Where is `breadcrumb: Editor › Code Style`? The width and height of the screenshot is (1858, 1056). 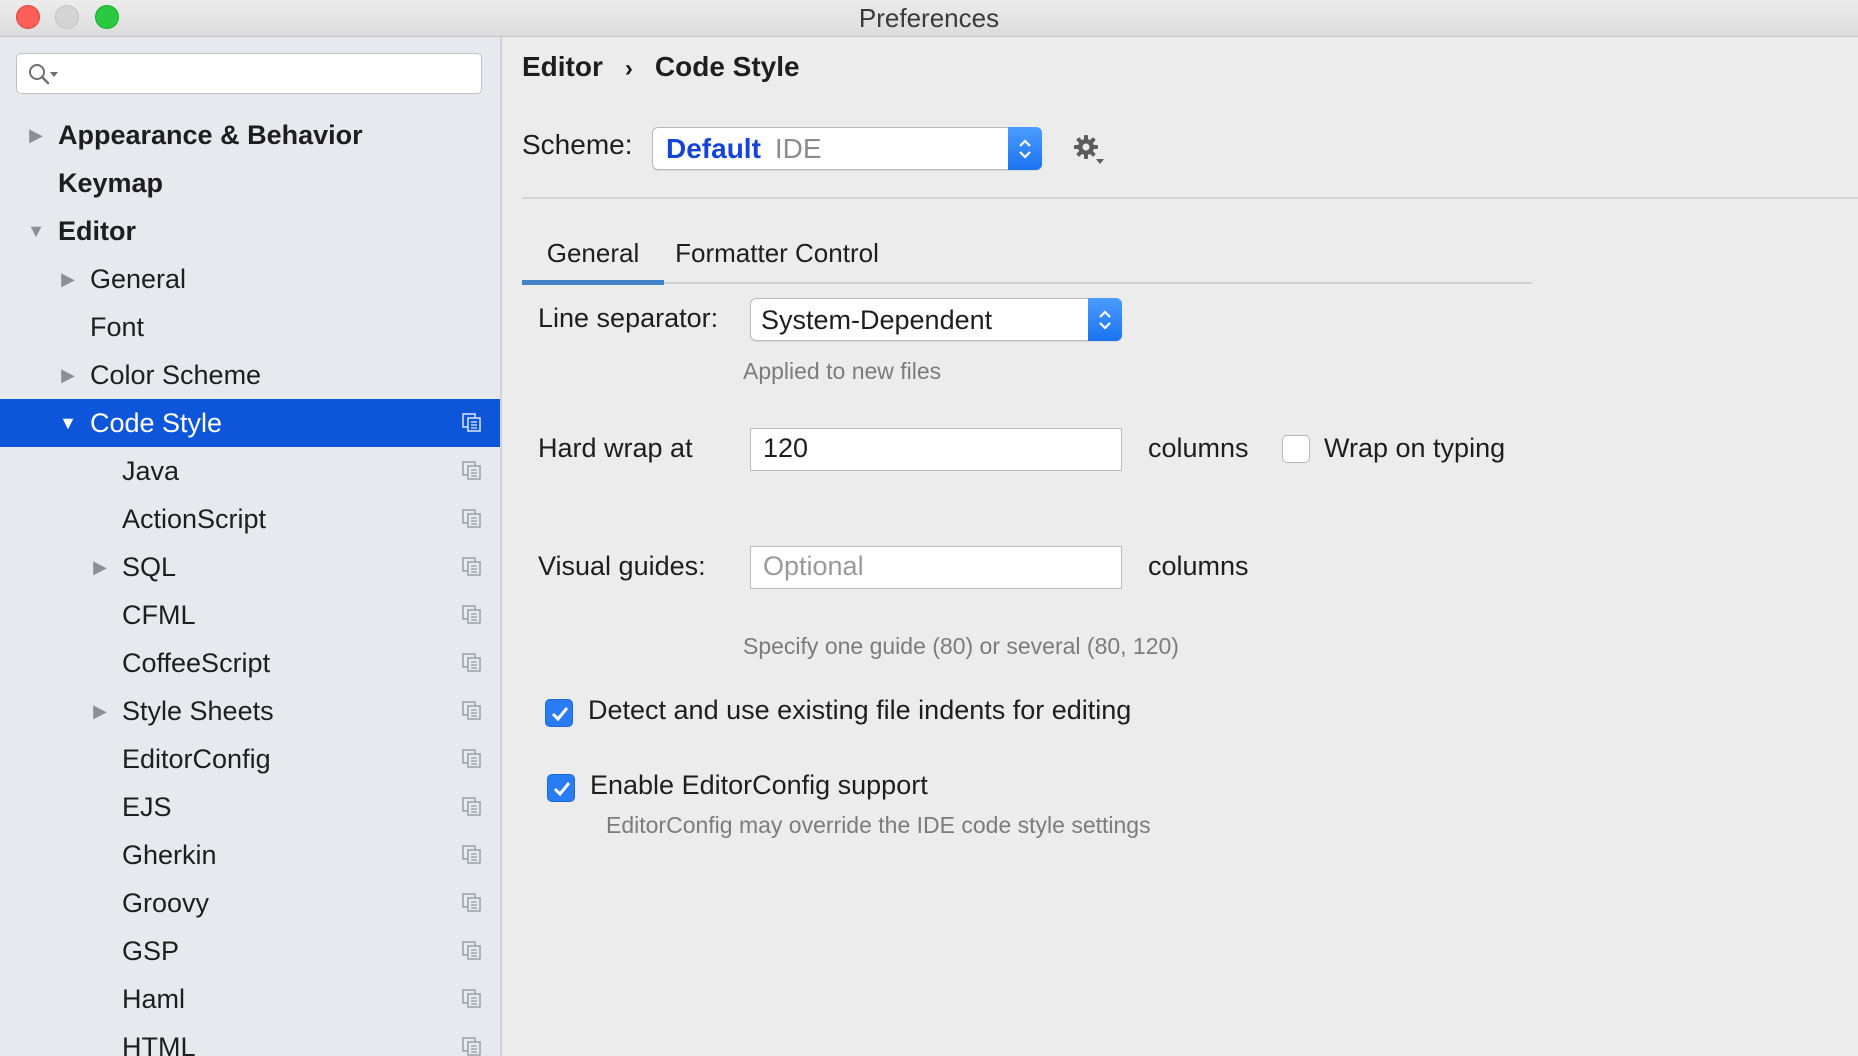 breadcrumb: Editor › Code Style is located at coordinates (661, 67).